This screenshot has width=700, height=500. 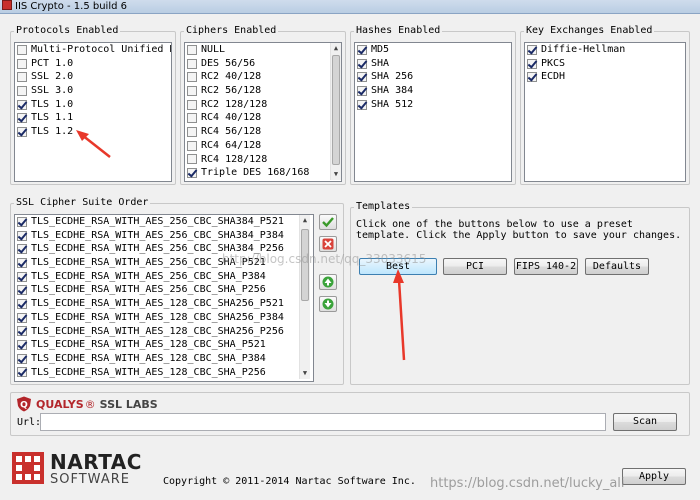 I want to click on list-item: SSL 3.0, so click(x=93, y=91).